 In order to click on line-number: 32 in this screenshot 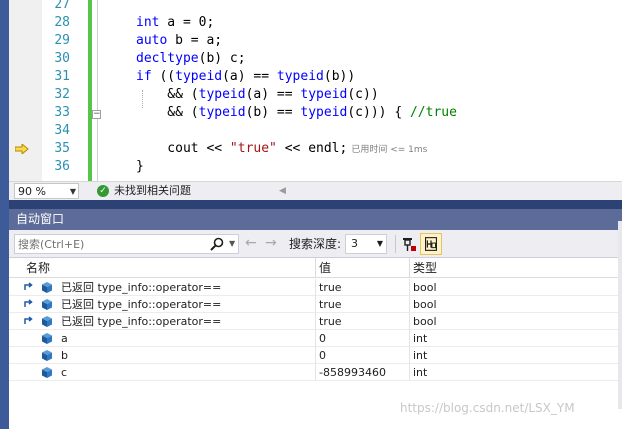, I will do `click(62, 94)`.